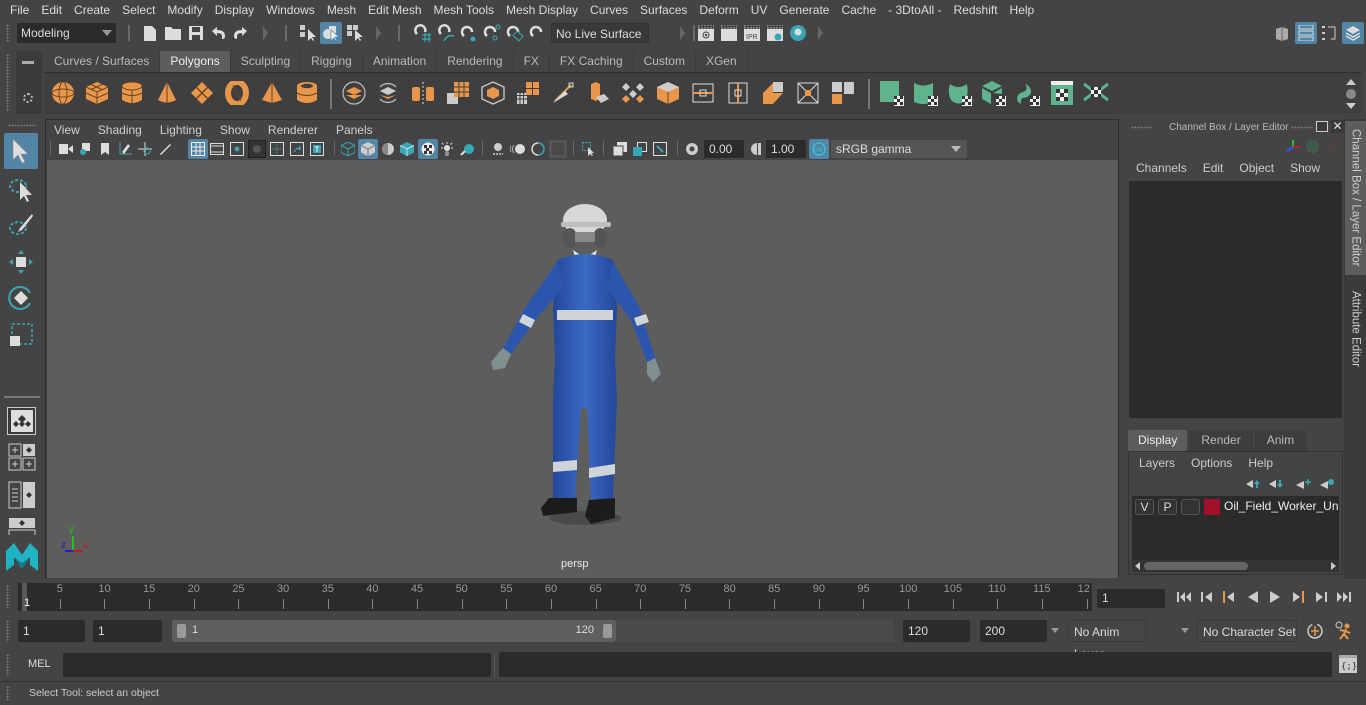  I want to click on viewport-menu-view: View, so click(71, 130).